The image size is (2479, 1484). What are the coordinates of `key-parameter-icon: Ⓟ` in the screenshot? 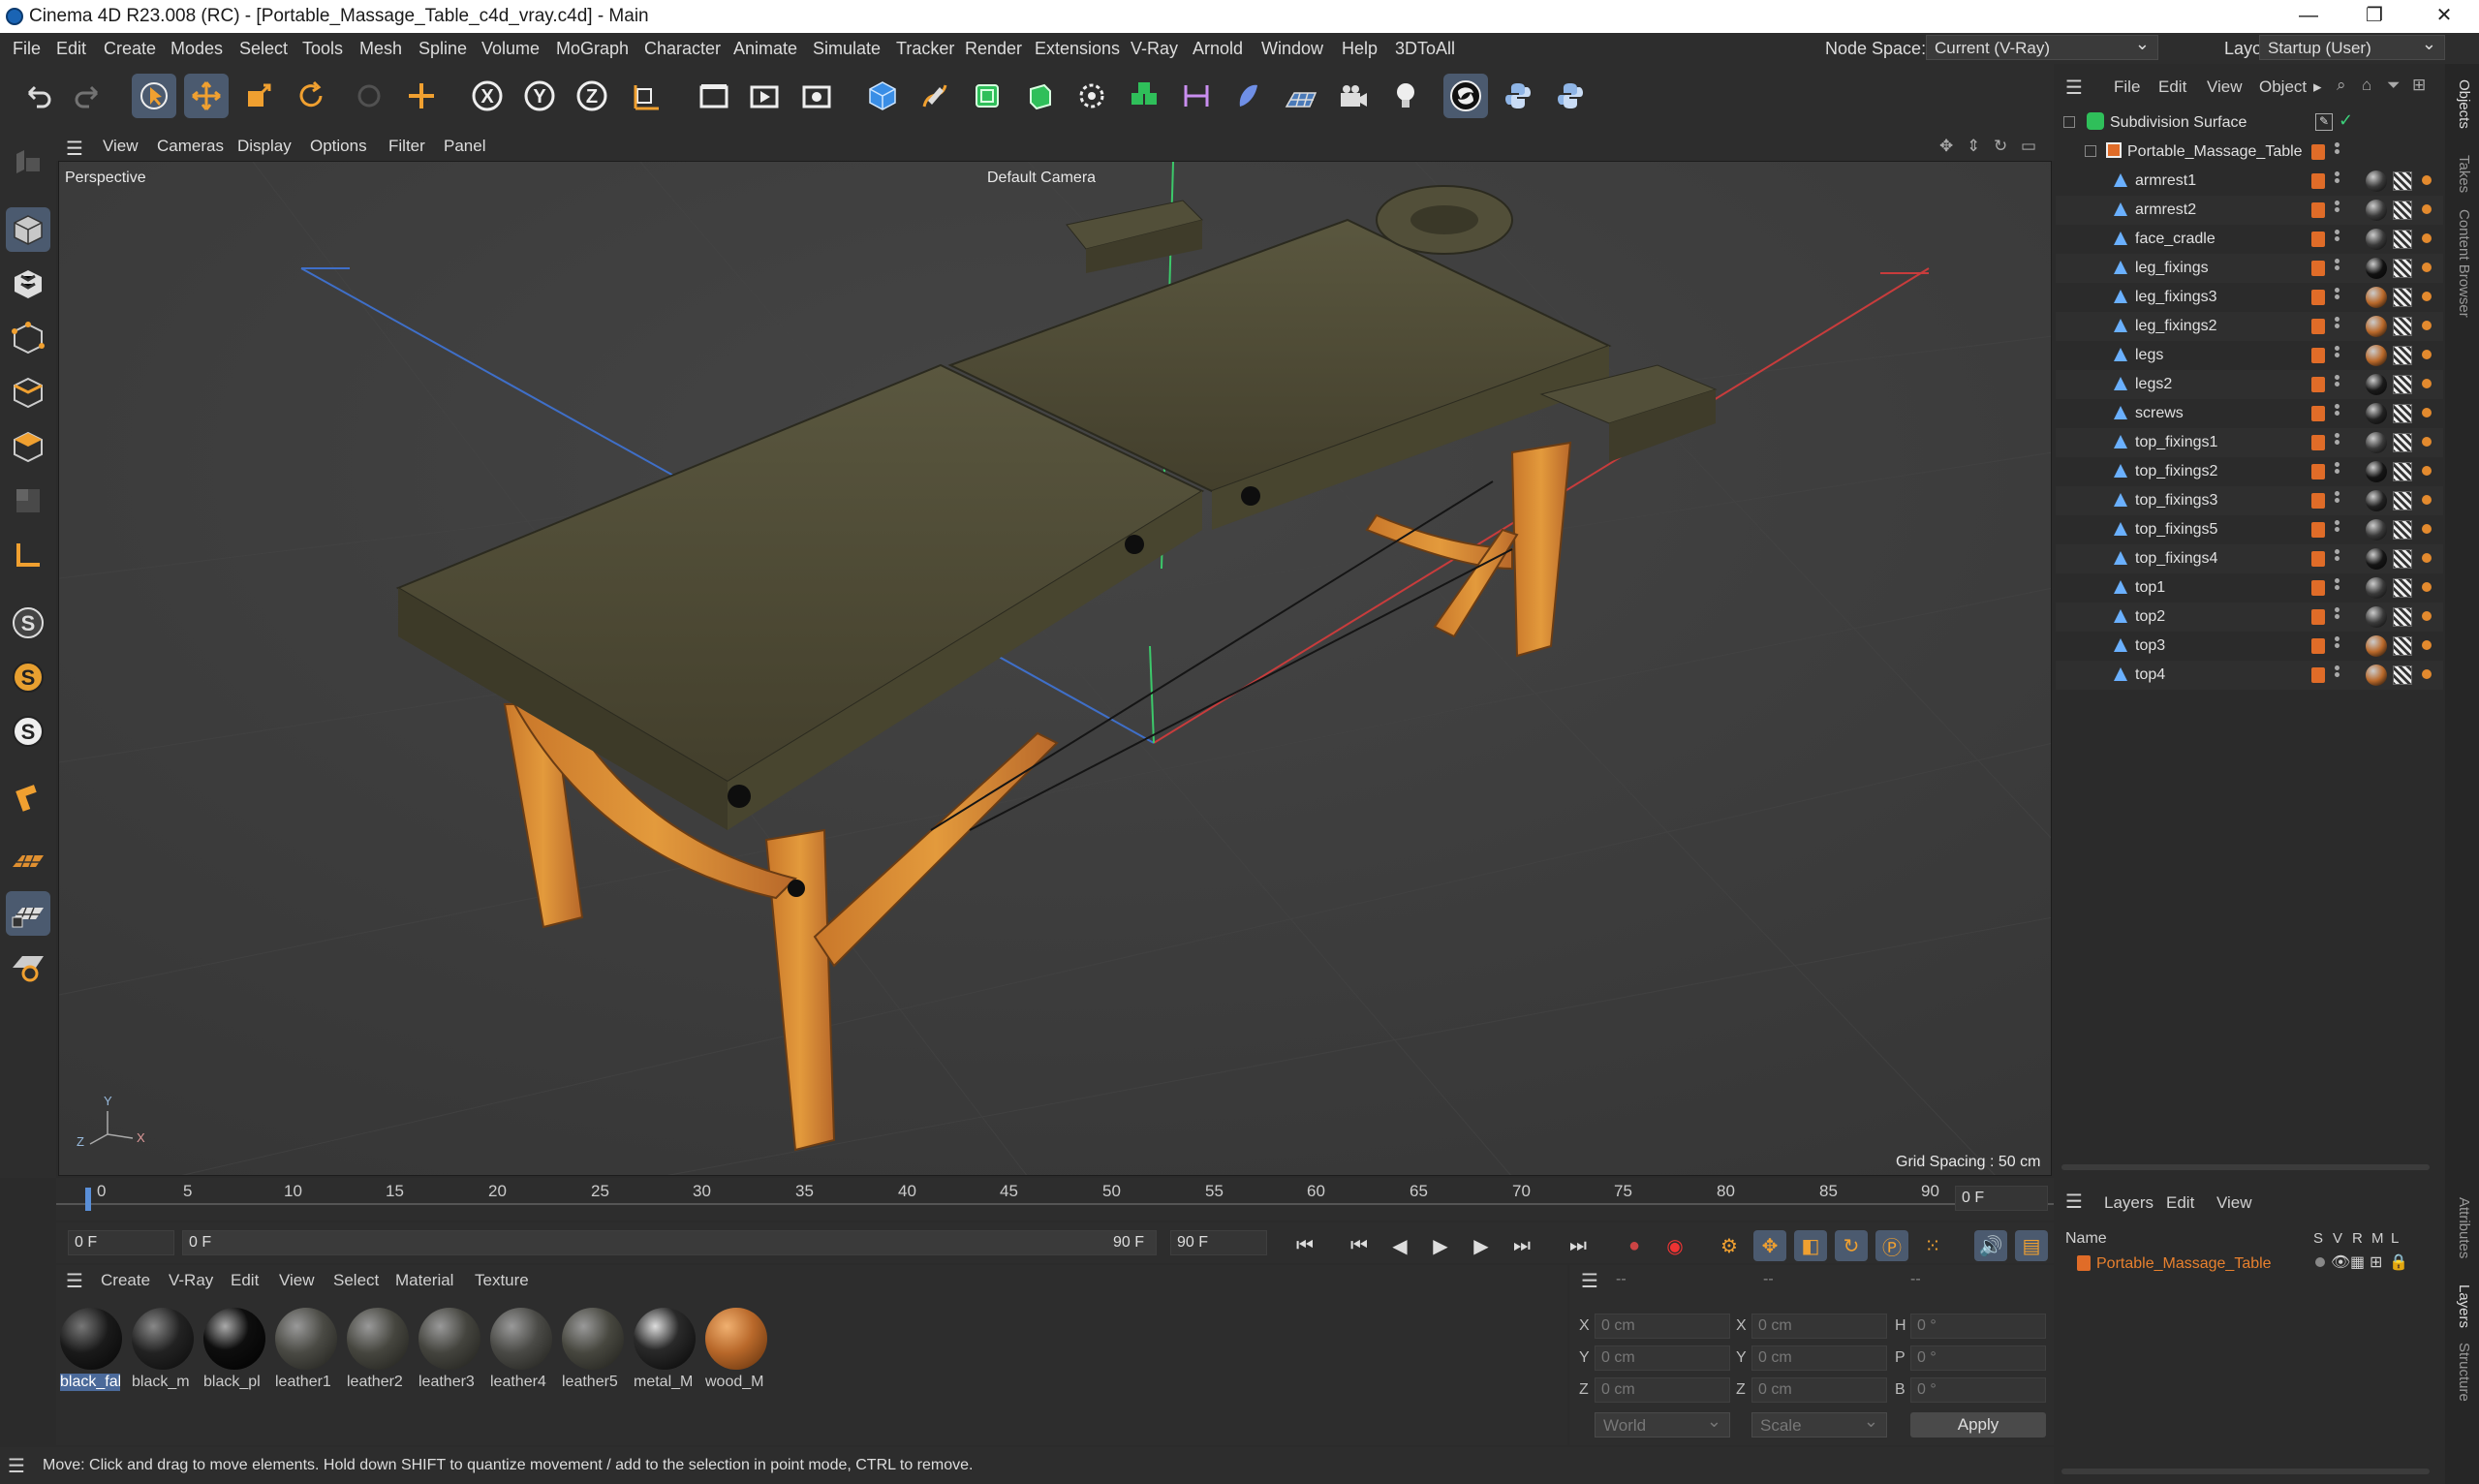 It's located at (1891, 1245).